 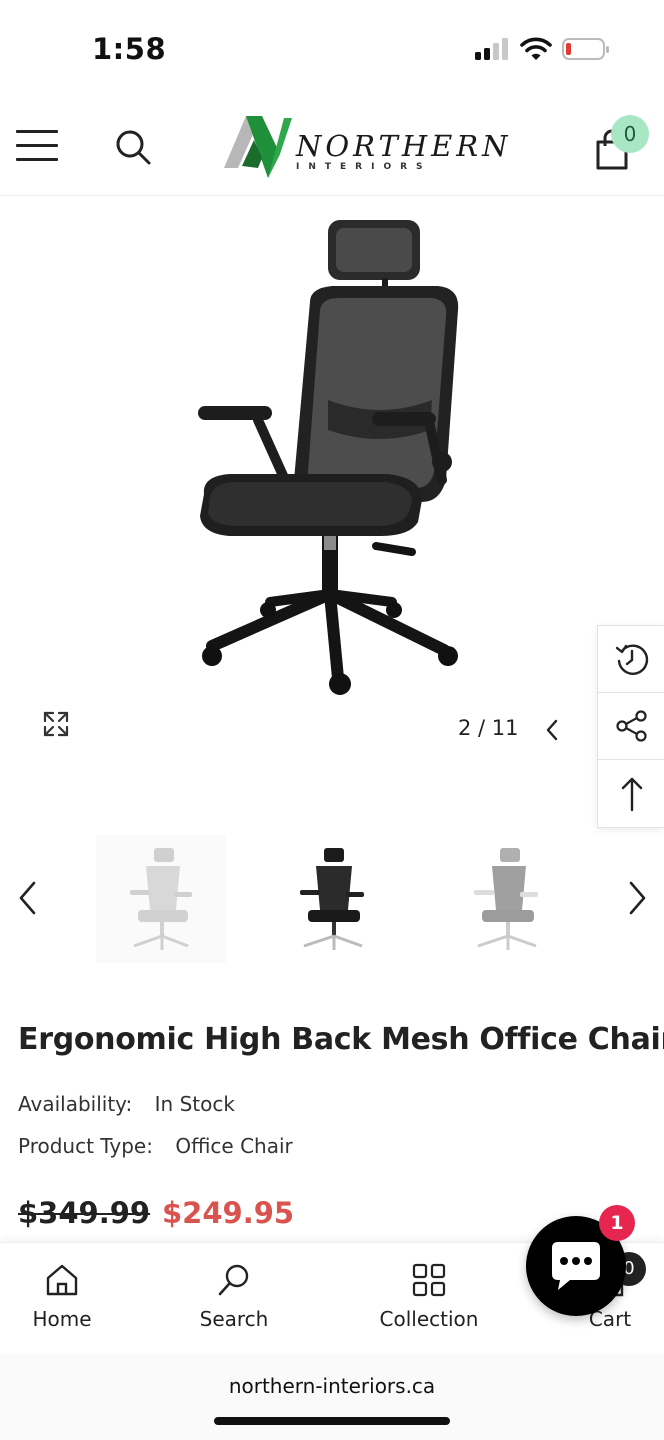 I want to click on availability-value: In Stock, so click(x=194, y=1104).